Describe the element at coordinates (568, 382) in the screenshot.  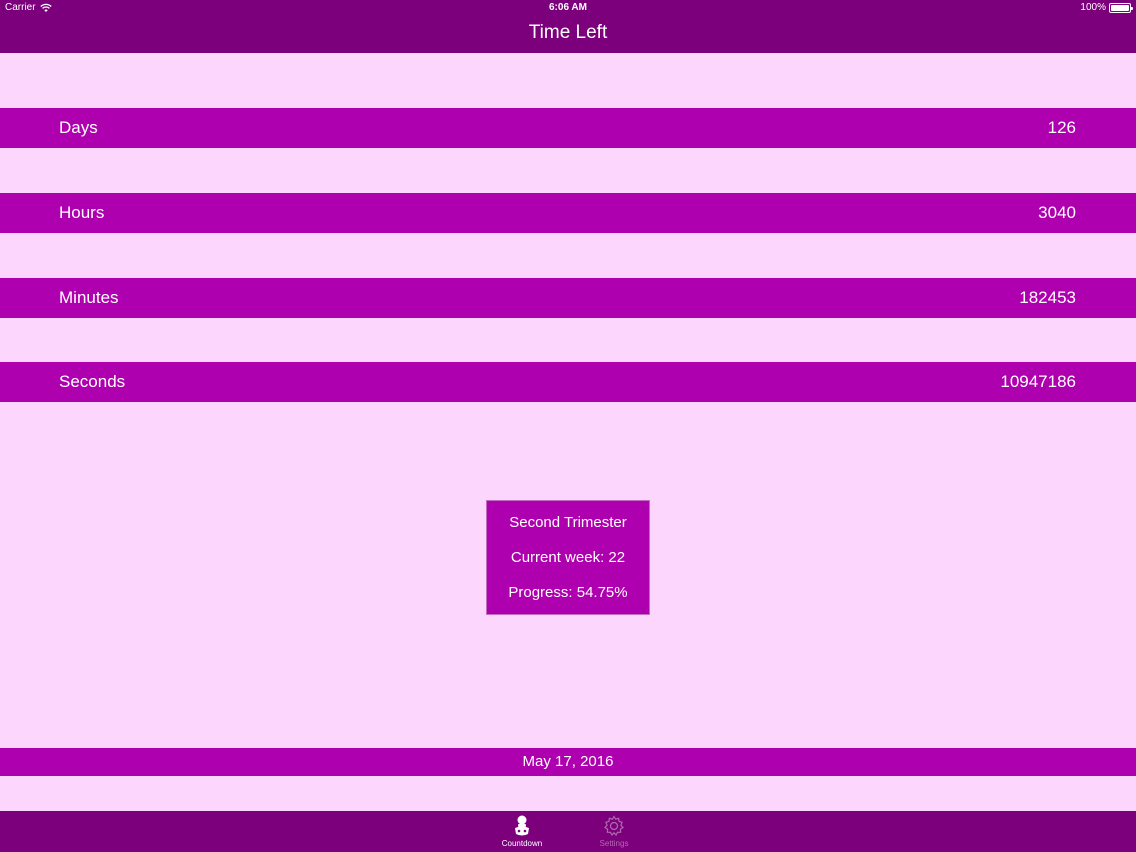
I see `row-seconds: Seconds 10947186` at that location.